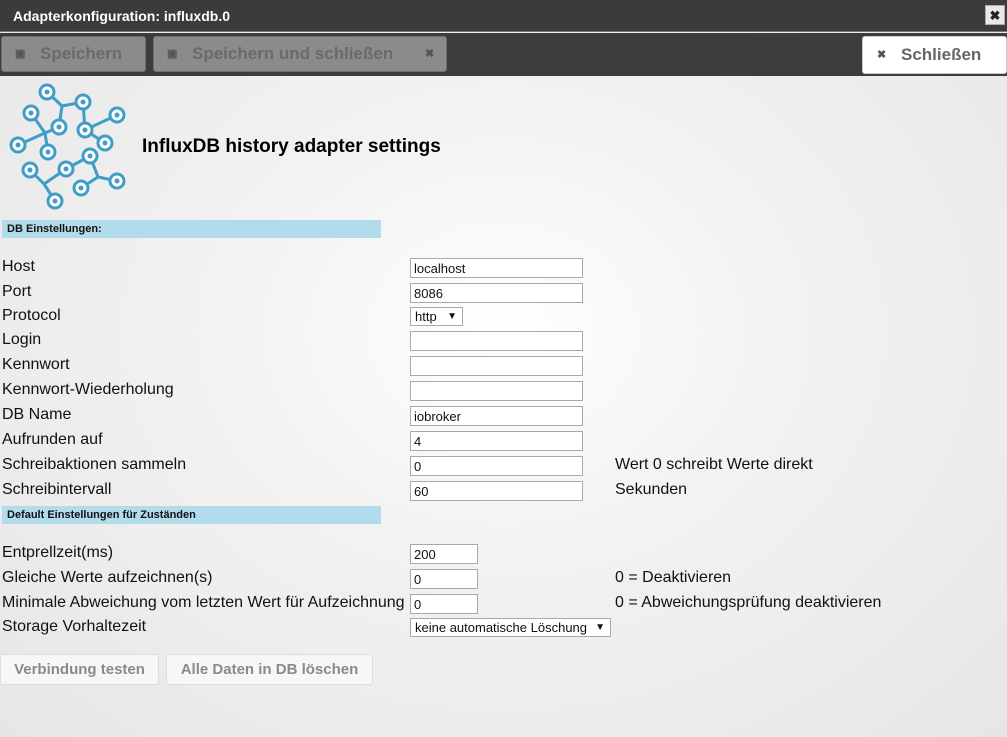 This screenshot has height=737, width=1007. I want to click on login-label: Login, so click(22, 339).